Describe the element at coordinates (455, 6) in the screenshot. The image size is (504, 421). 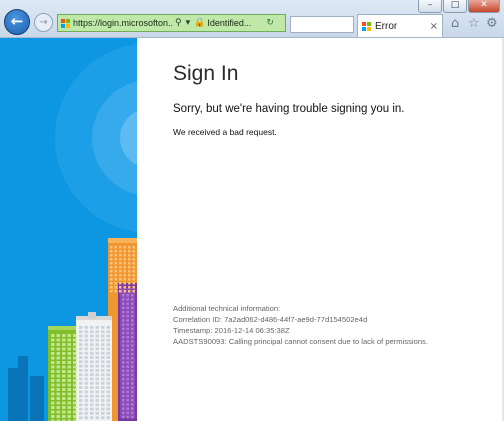
I see `maximize-button: □` at that location.